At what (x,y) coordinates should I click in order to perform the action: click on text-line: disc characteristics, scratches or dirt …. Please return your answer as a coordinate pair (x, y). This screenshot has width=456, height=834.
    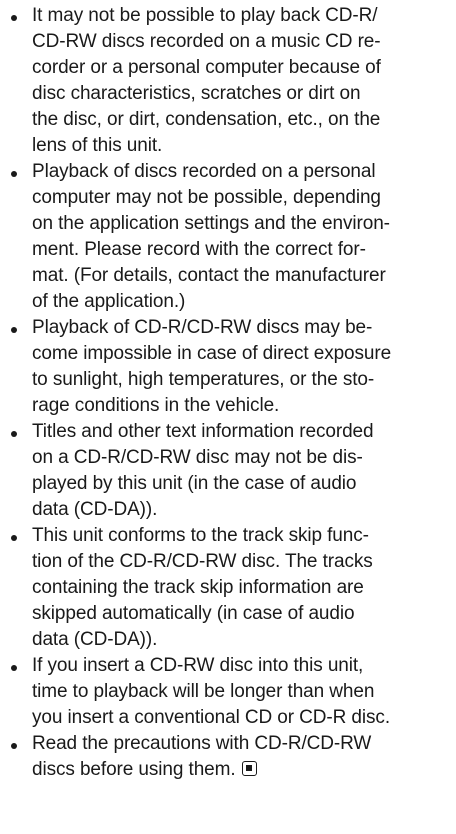
    Looking at the image, I should click on (196, 93).